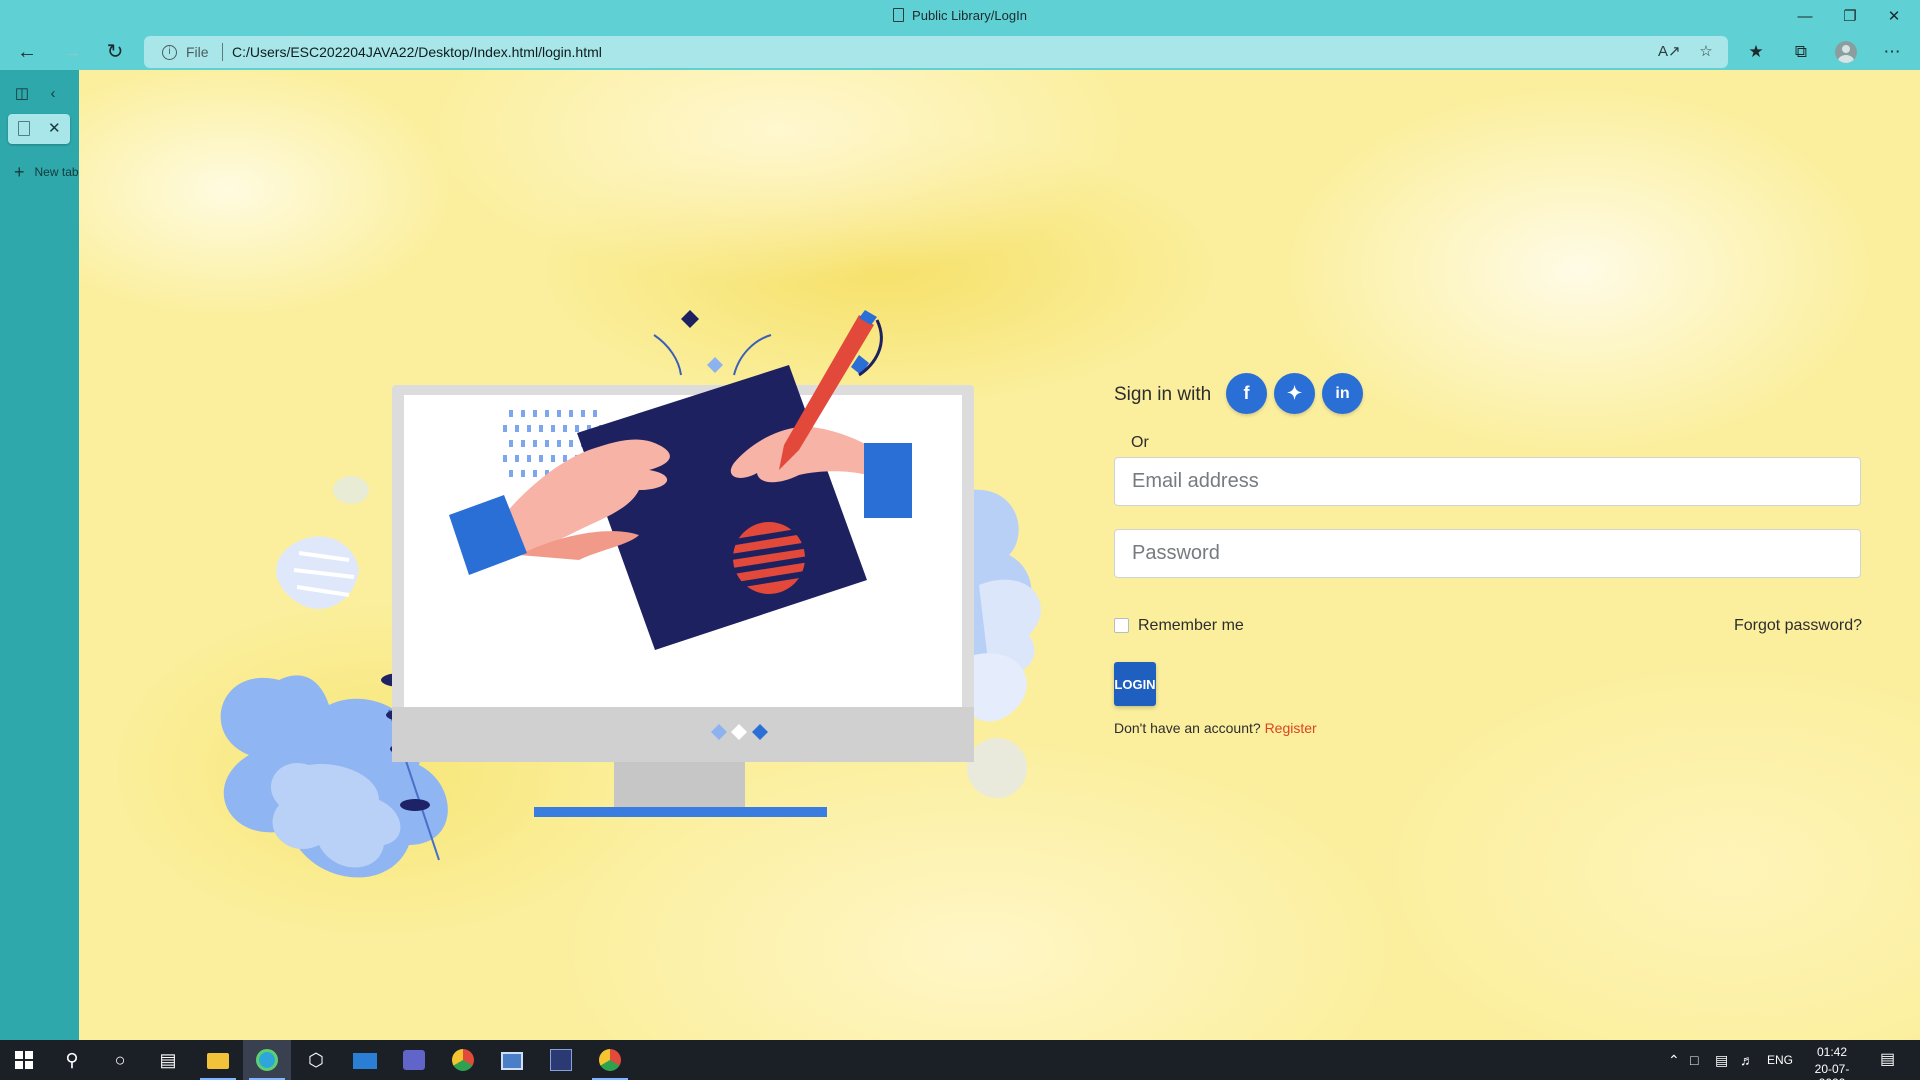  I want to click on twitter-icon: ✦, so click(1294, 393).